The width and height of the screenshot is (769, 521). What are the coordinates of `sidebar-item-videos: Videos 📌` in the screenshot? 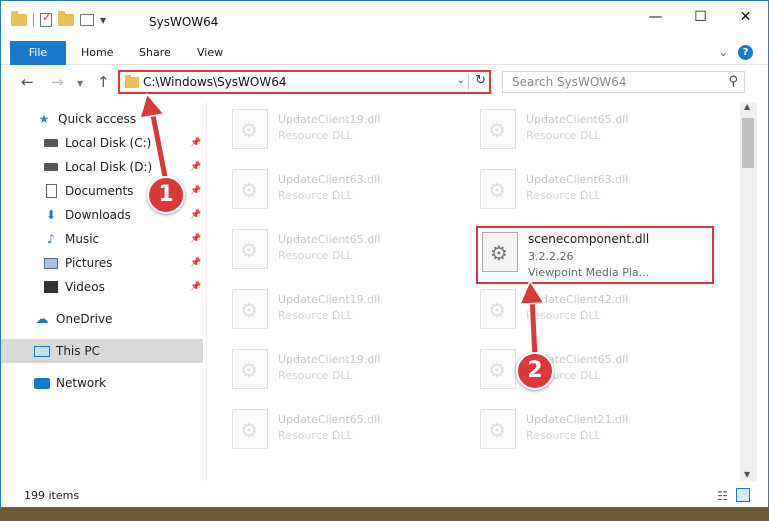 It's located at (102, 287).